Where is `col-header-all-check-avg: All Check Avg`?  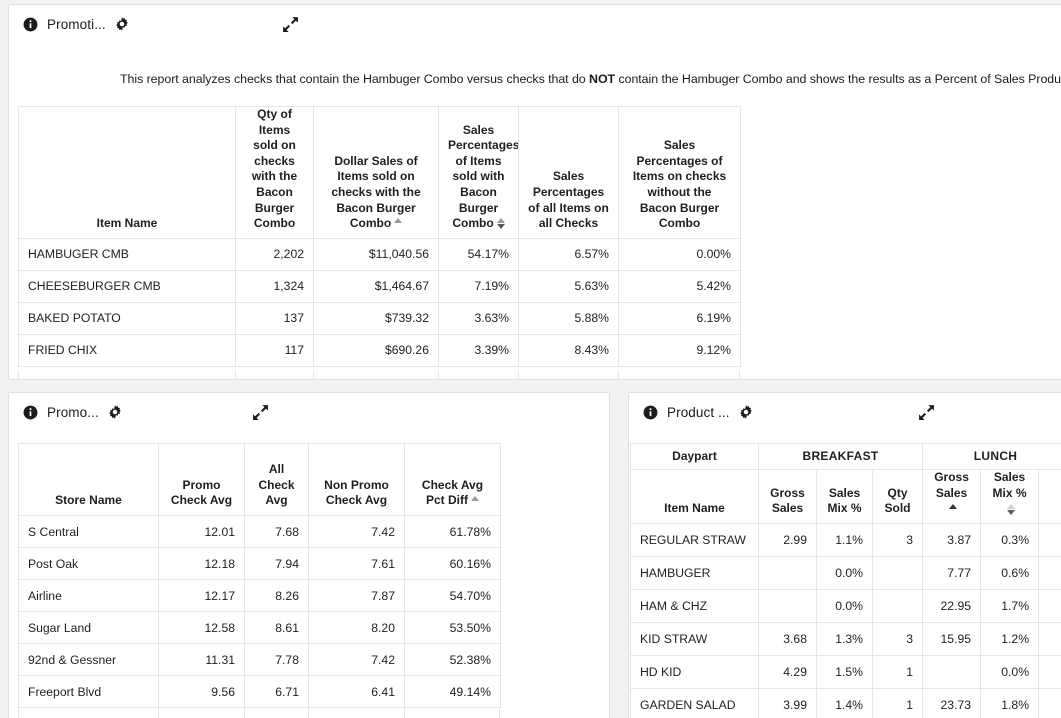 col-header-all-check-avg: All Check Avg is located at coordinates (276, 479).